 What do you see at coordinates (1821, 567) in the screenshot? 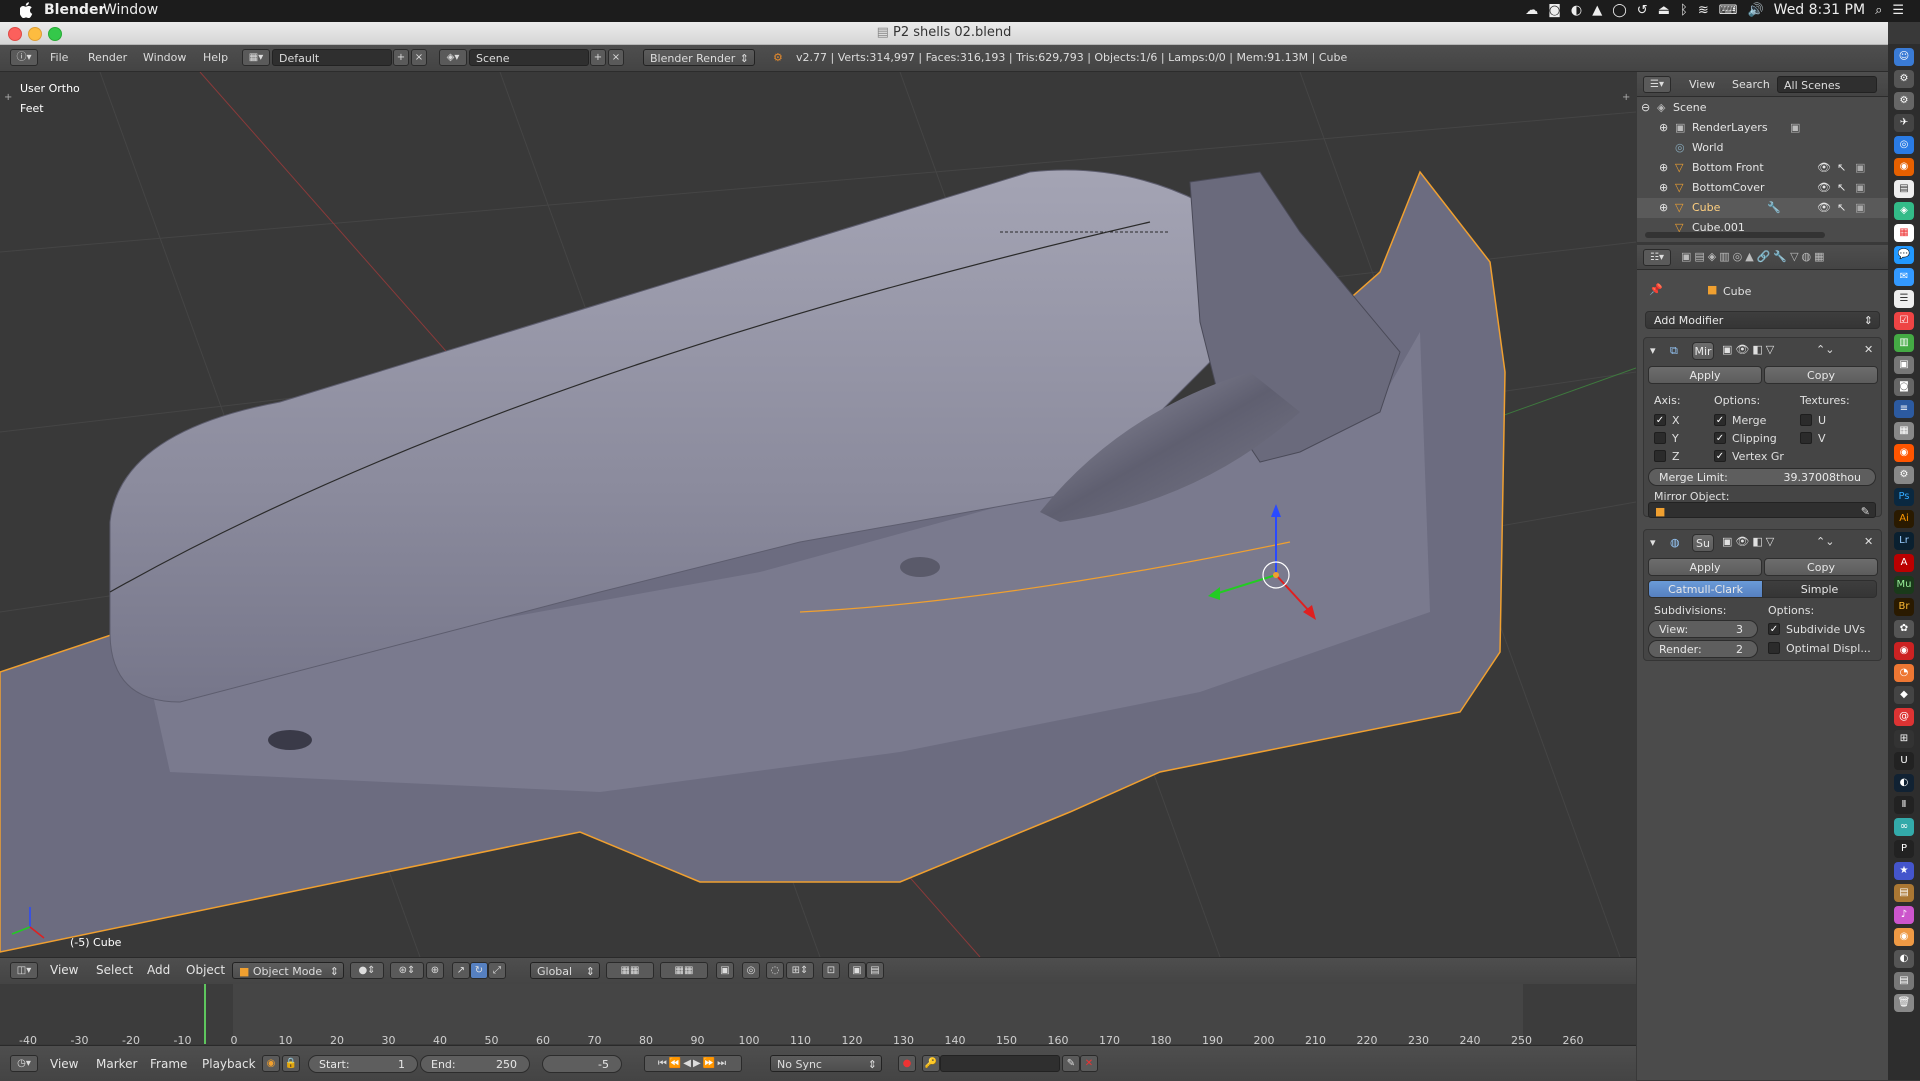
I see `subsurf-copy-button: Copy` at bounding box center [1821, 567].